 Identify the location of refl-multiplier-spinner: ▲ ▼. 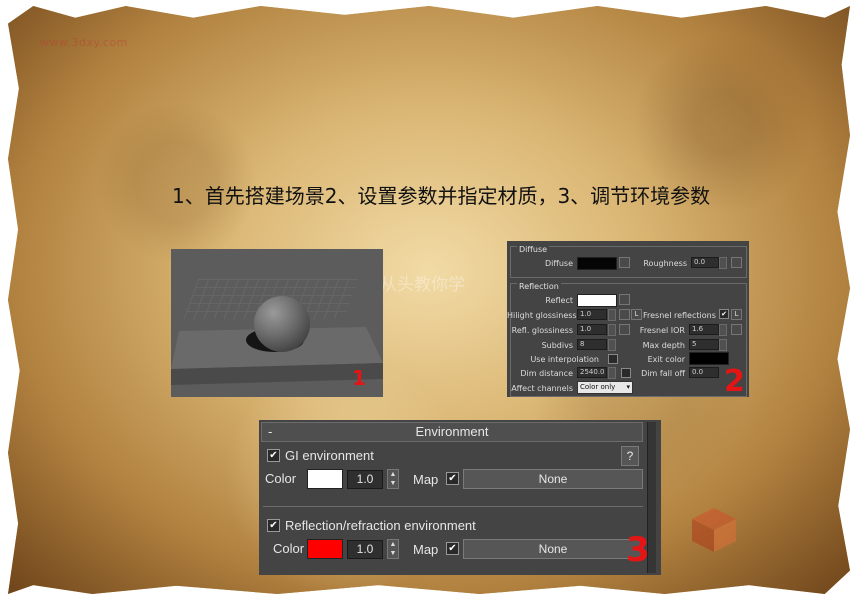
(393, 549).